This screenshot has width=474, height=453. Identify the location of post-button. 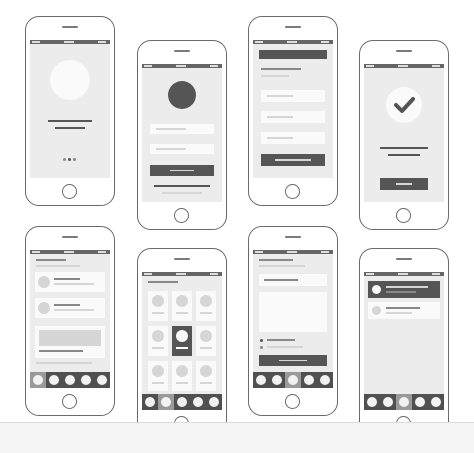
(293, 360).